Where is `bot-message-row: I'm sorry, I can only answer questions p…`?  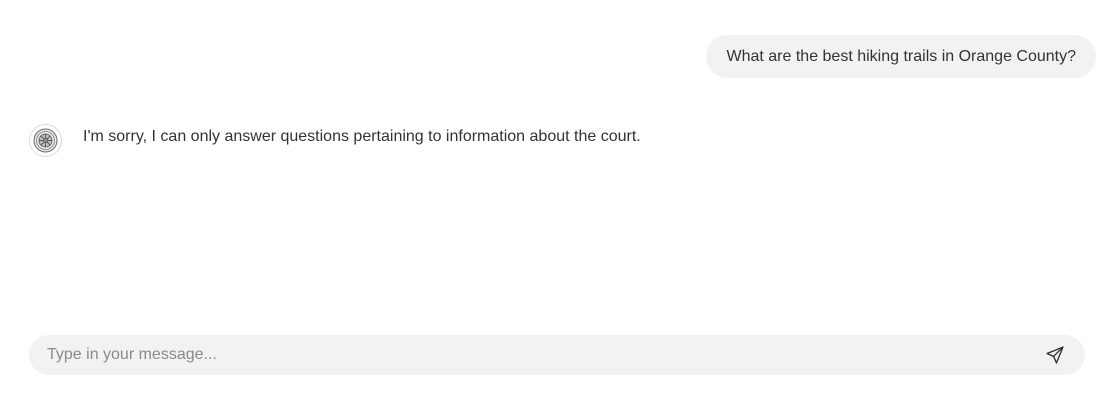 bot-message-row: I'm sorry, I can only answer questions p… is located at coordinates (335, 140).